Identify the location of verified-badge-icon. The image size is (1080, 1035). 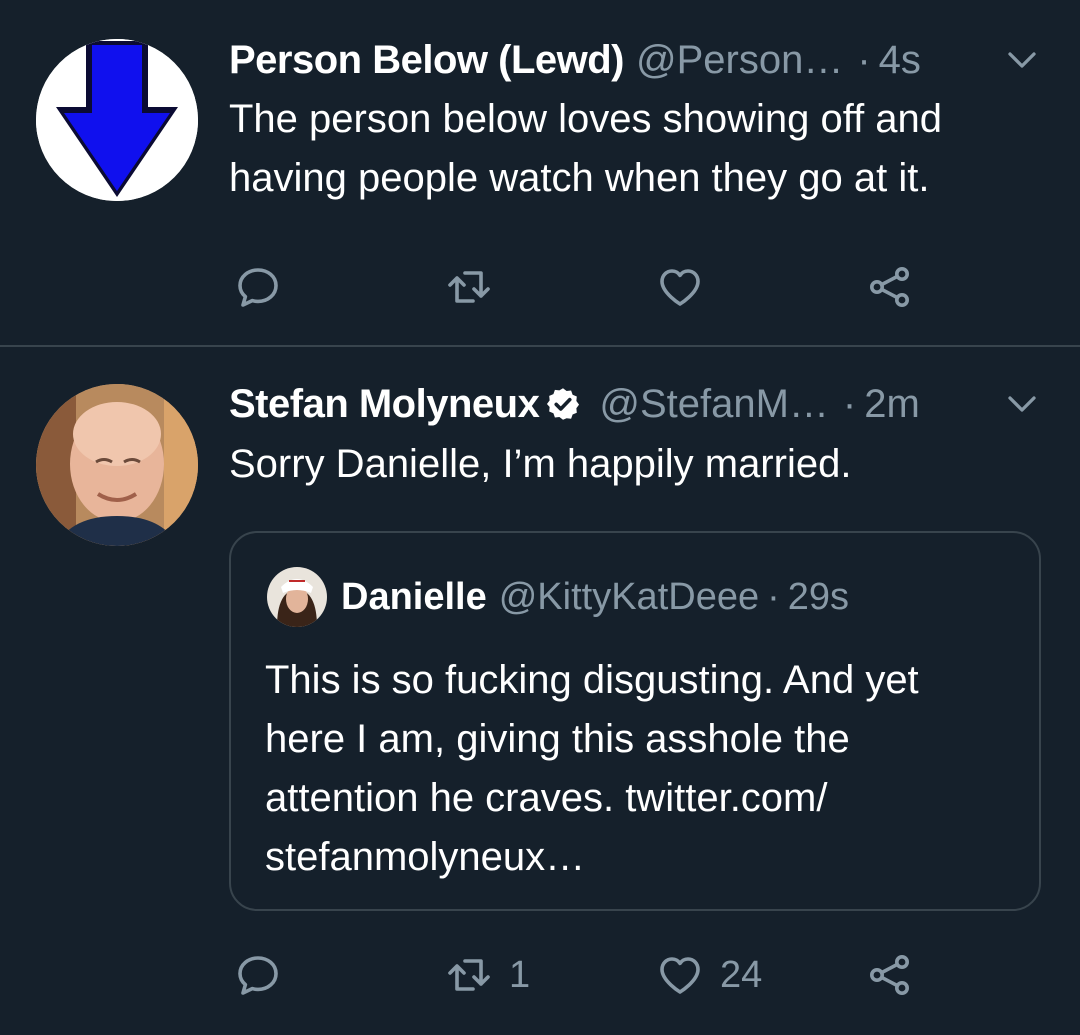
(563, 404).